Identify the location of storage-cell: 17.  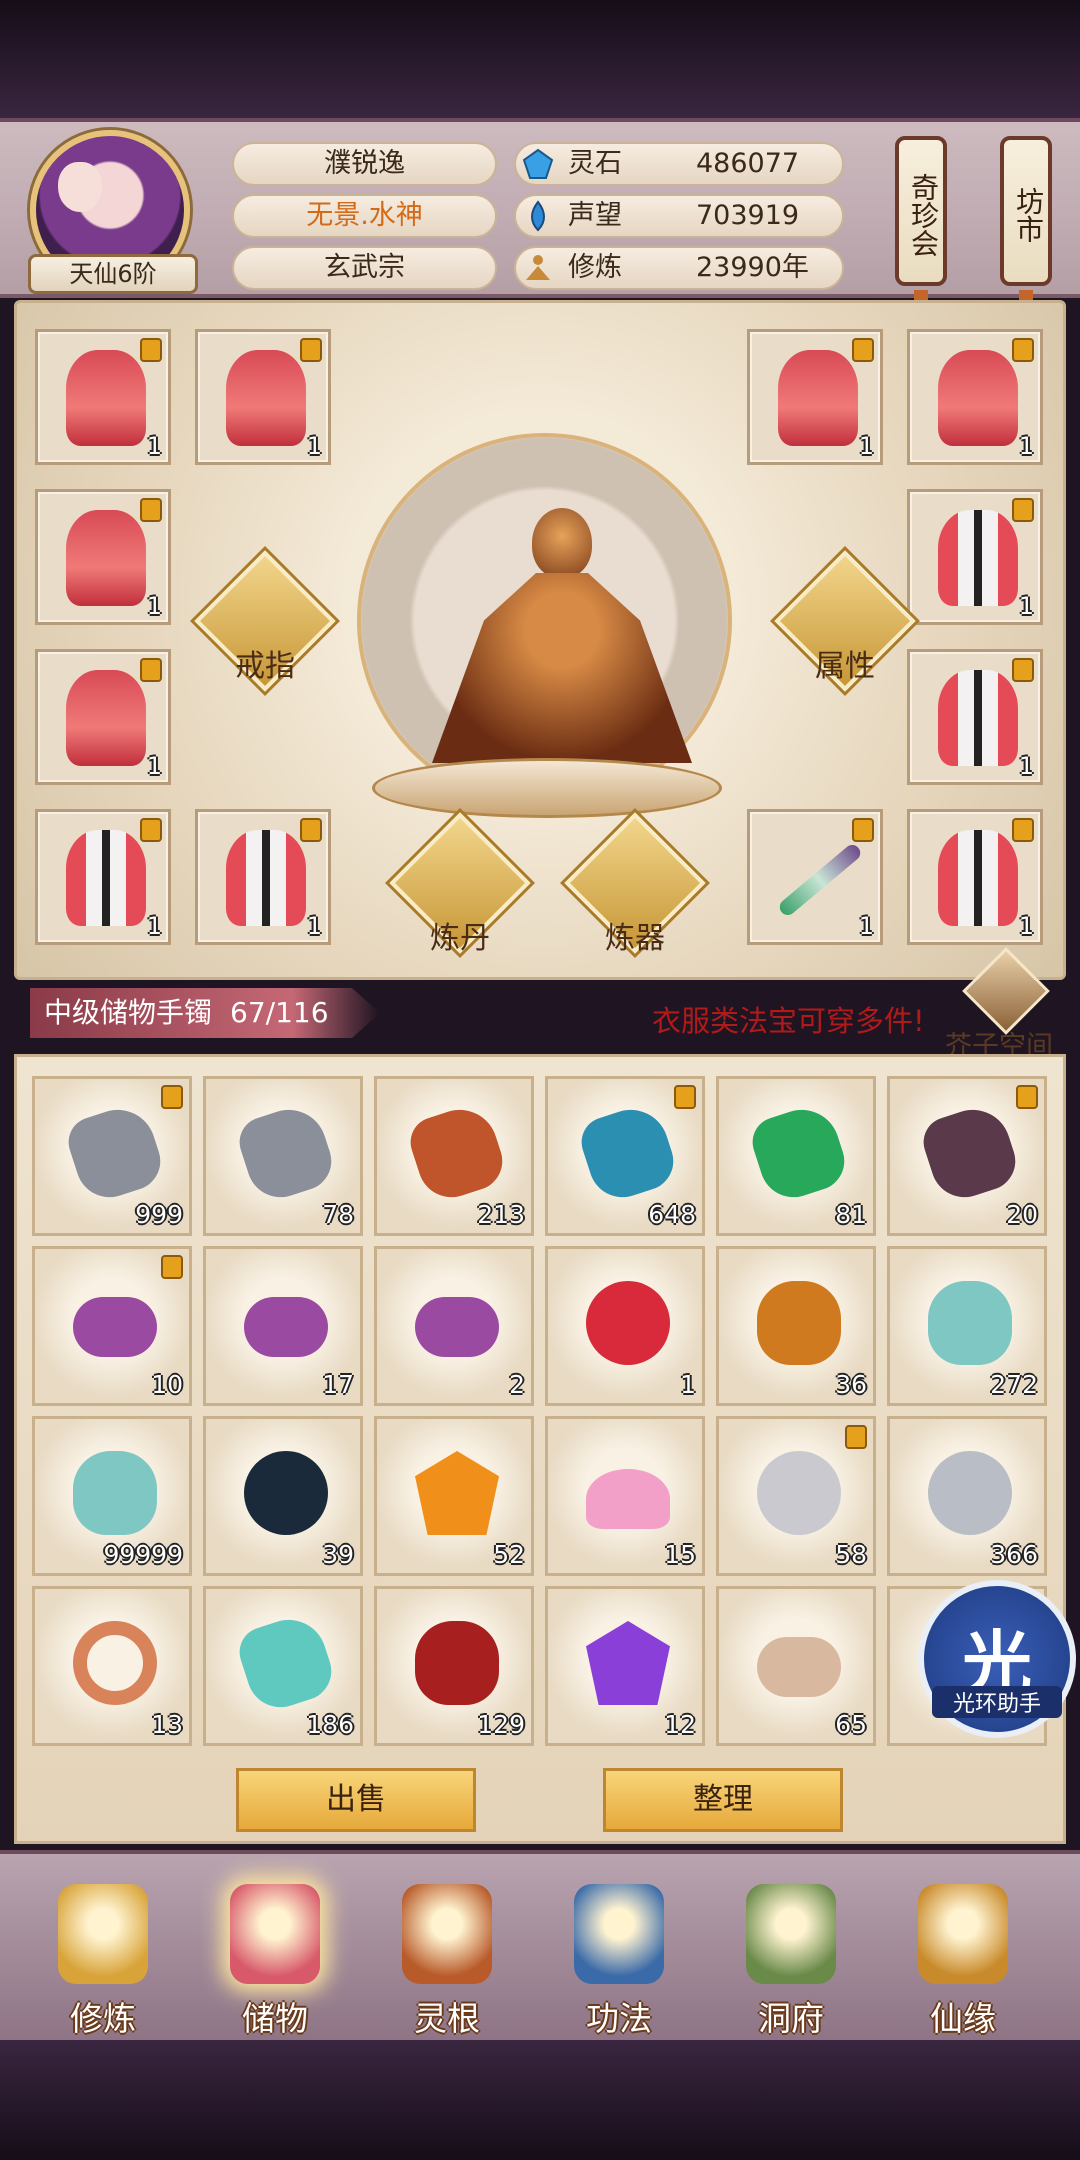
(283, 1326).